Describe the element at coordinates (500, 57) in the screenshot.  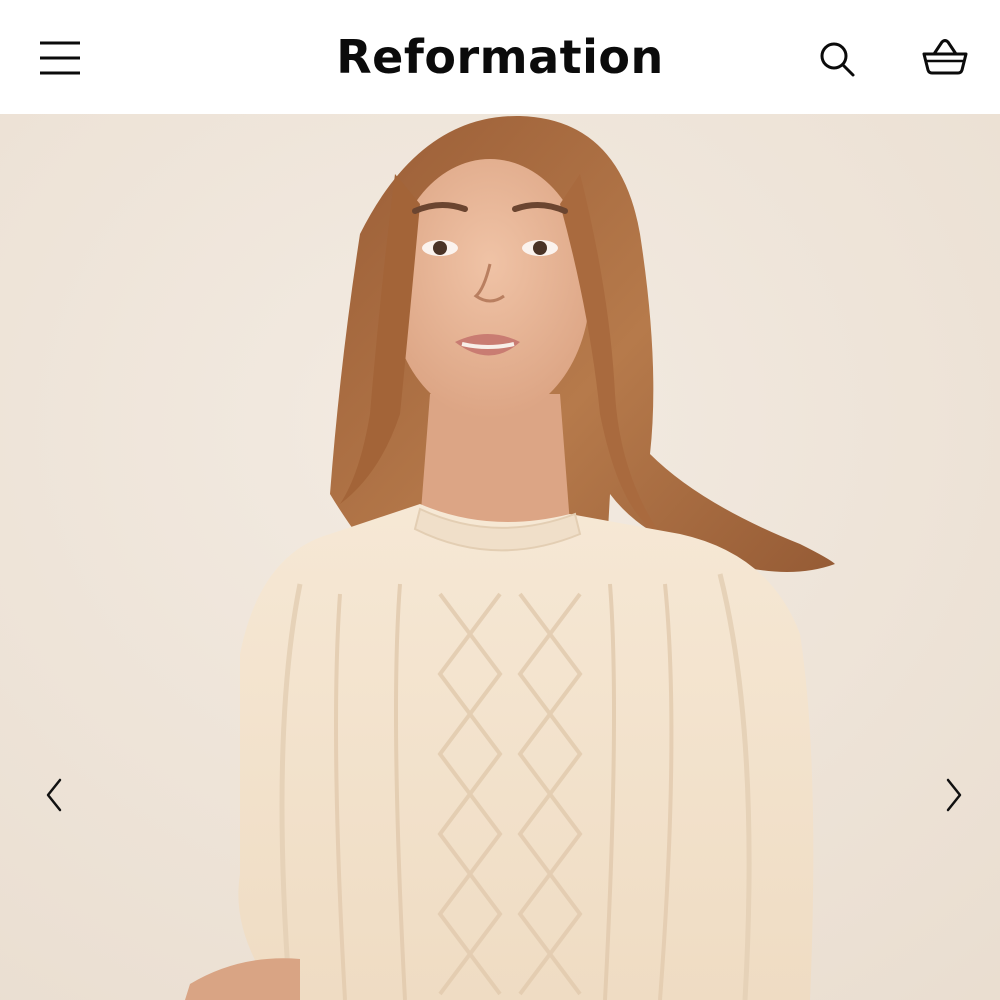
I see `site-header: Reformation` at that location.